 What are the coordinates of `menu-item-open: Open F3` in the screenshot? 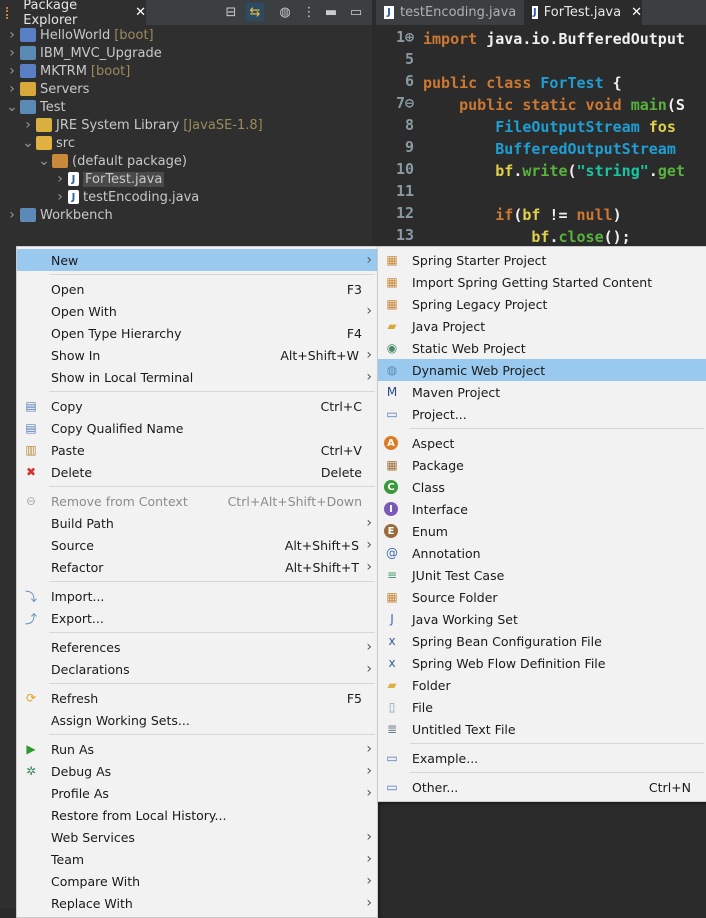 It's located at (197, 289).